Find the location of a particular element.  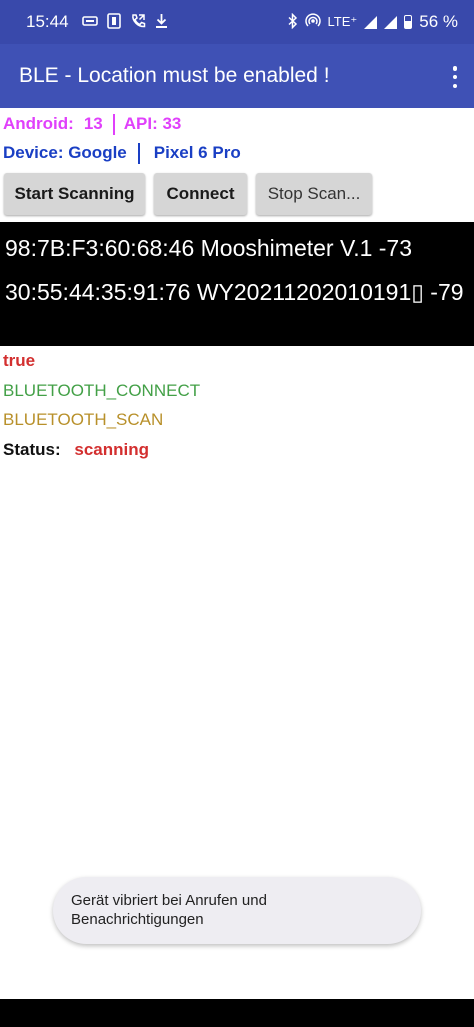

android-info-row: Android: 13 API: 33 is located at coordinates (92, 124).